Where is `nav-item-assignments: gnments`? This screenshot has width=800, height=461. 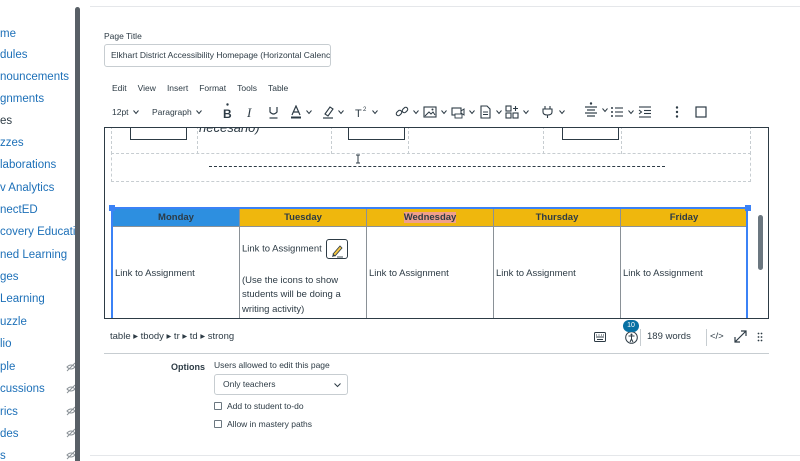
nav-item-assignments: gnments is located at coordinates (22, 99).